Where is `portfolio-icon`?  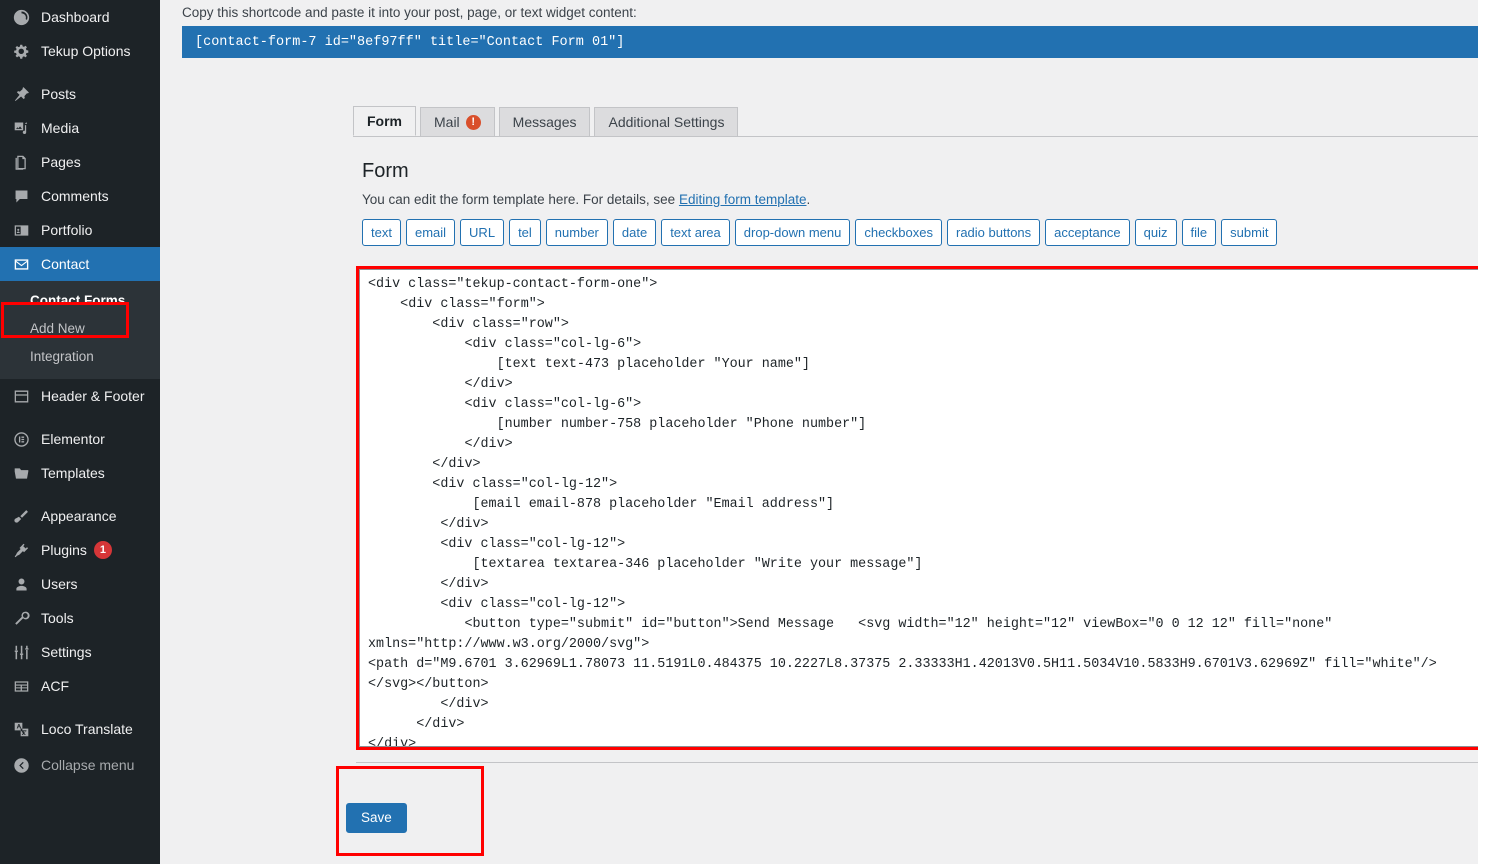 portfolio-icon is located at coordinates (21, 230).